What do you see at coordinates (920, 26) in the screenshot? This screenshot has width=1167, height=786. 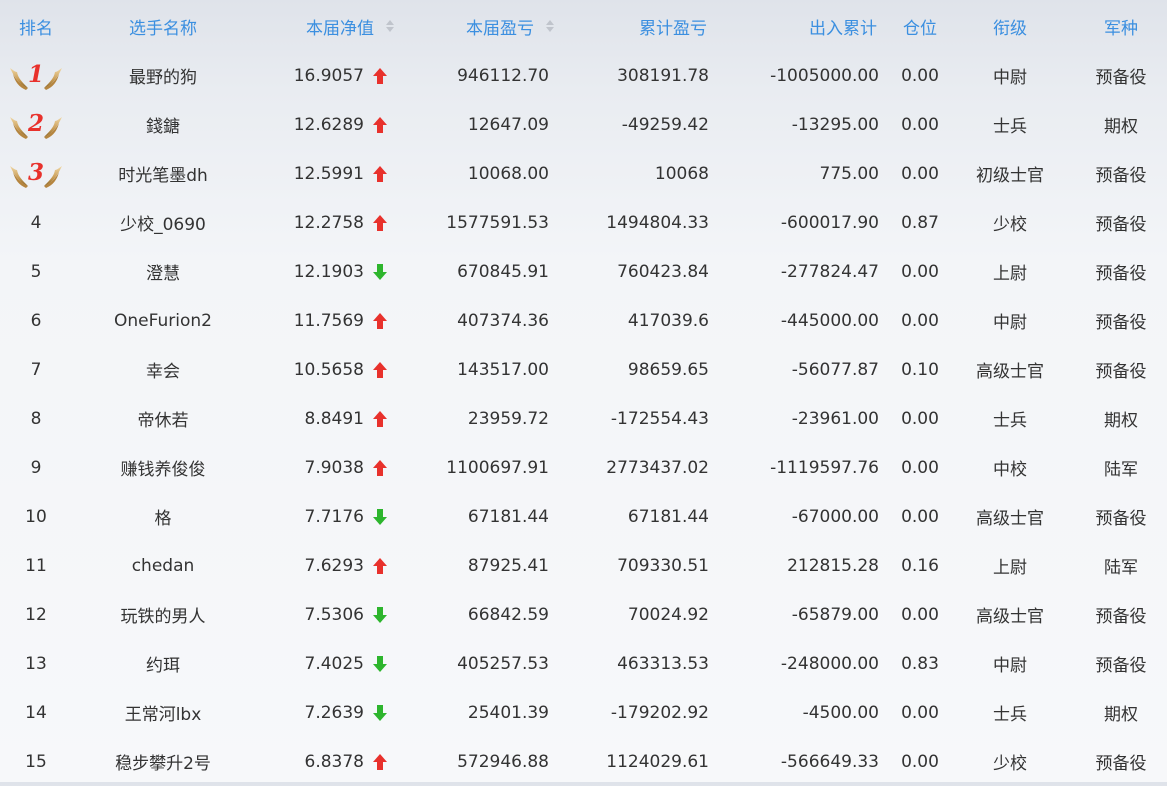 I see `header-position: 仓位` at bounding box center [920, 26].